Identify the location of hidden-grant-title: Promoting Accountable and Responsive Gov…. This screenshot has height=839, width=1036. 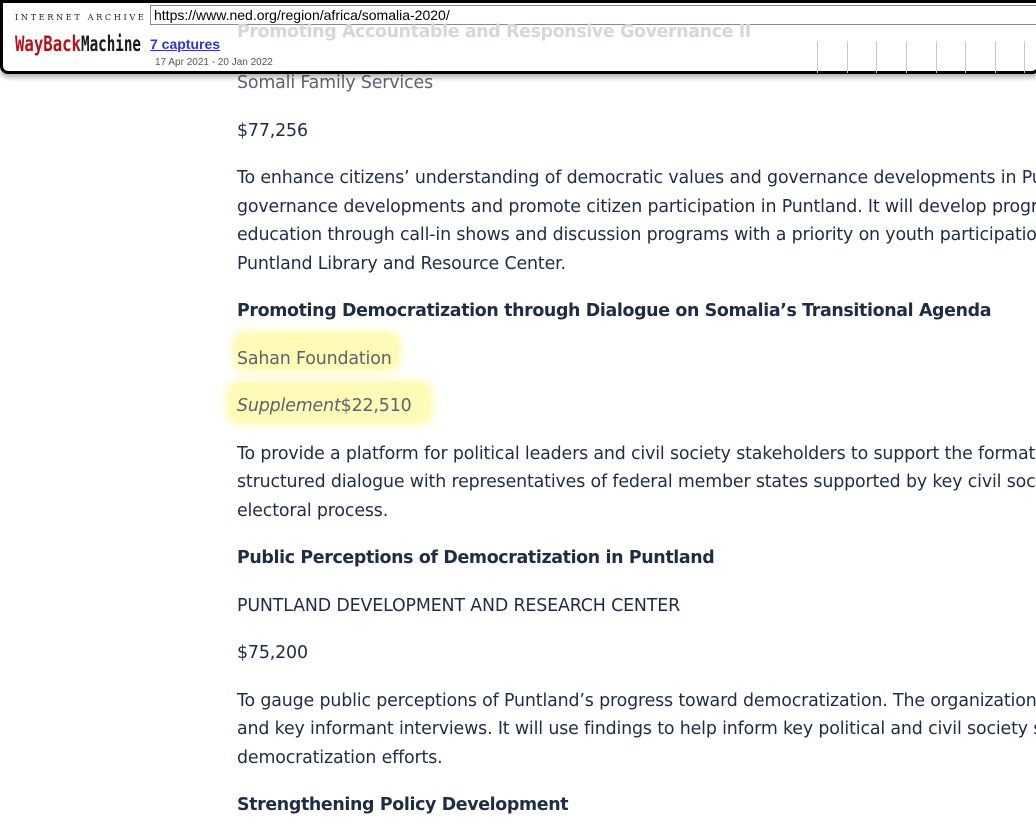
(494, 32).